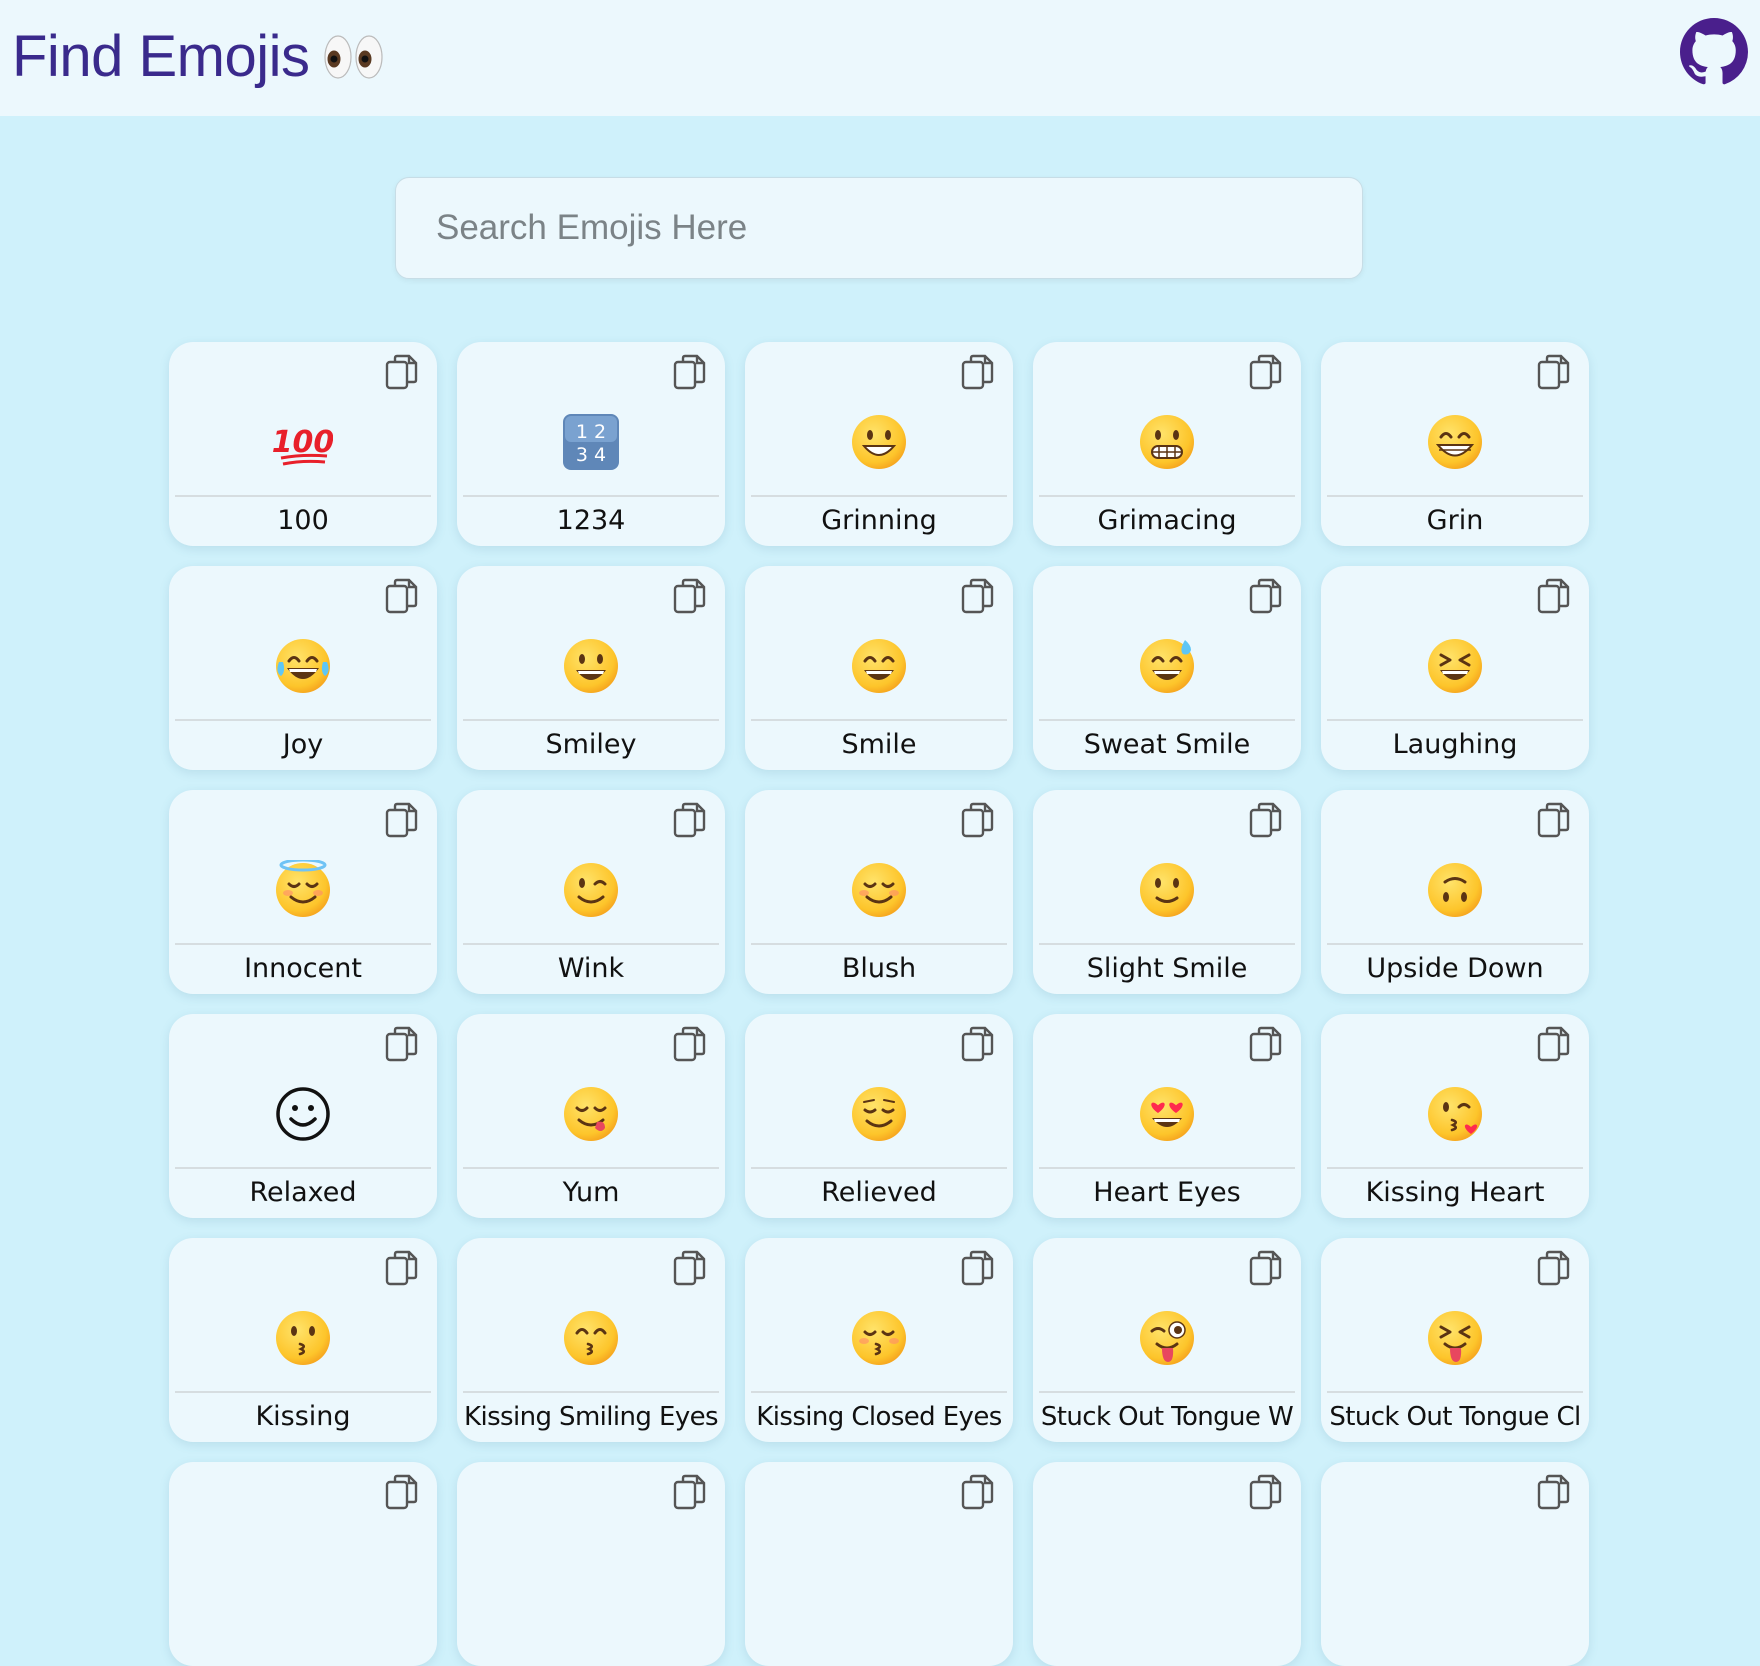 The image size is (1760, 1666). Describe the element at coordinates (879, 1192) in the screenshot. I see `emoji-name: Relieved` at that location.